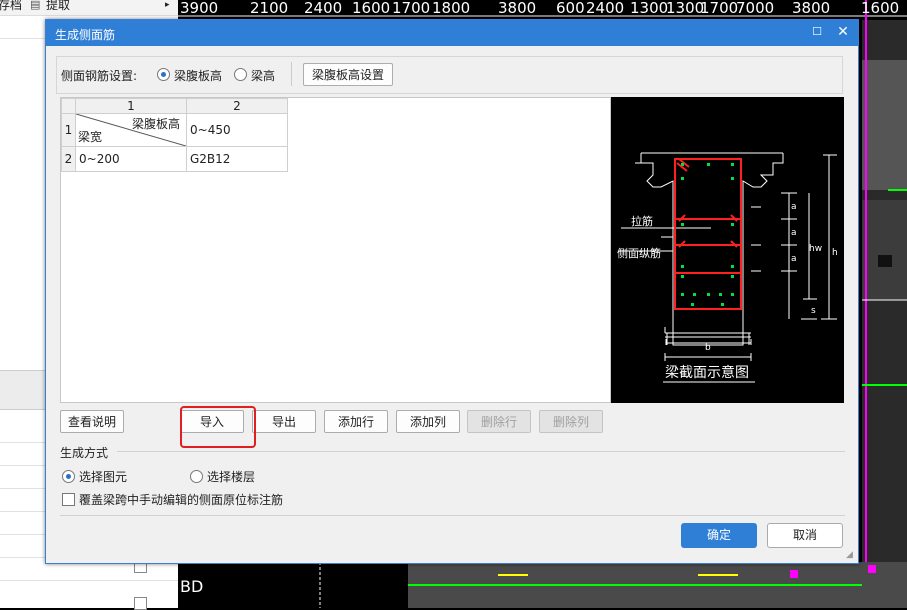 The width and height of the screenshot is (907, 610). What do you see at coordinates (58, 6) in the screenshot?
I see `toolbar-item-extract: 提取` at bounding box center [58, 6].